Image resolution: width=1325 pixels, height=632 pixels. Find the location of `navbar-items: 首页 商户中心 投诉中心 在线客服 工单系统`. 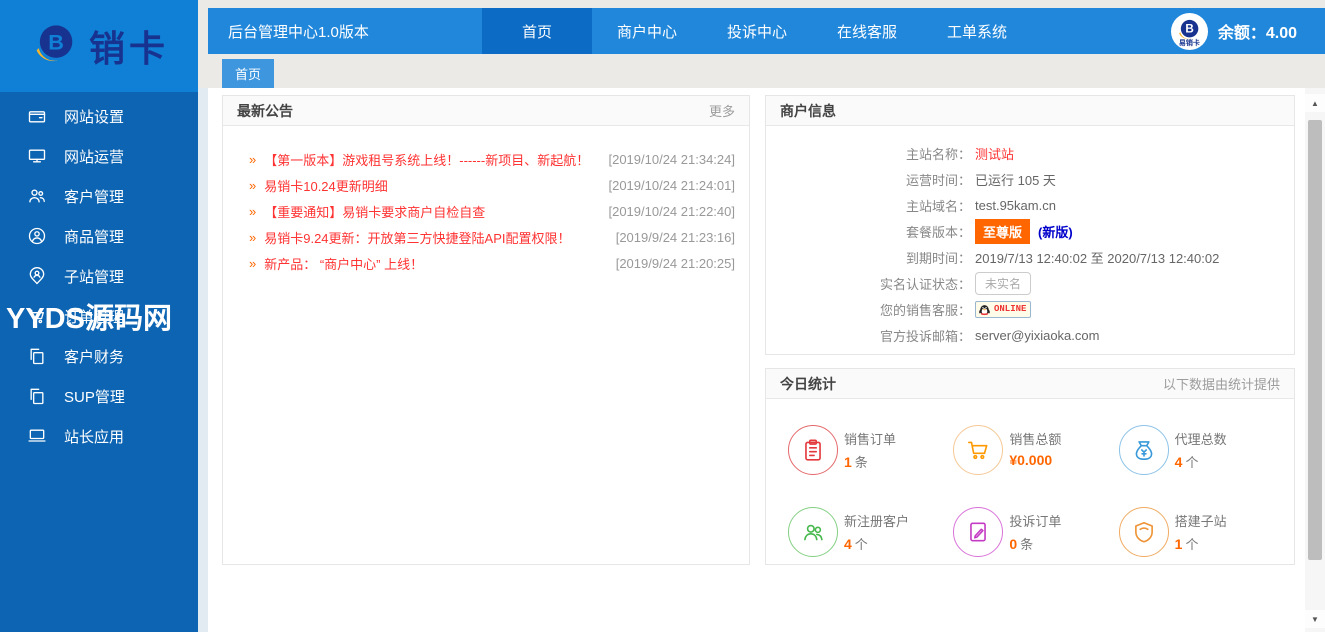

navbar-items: 首页 商户中心 投诉中心 在线客服 工单系统 is located at coordinates (757, 31).